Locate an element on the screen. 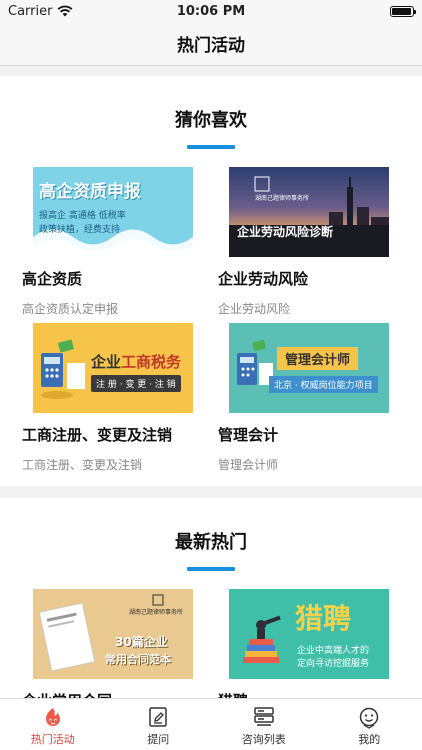 This screenshot has height=750, width=422. banner-tagline: 注 册 · 变 更 · 注 销 is located at coordinates (136, 383).